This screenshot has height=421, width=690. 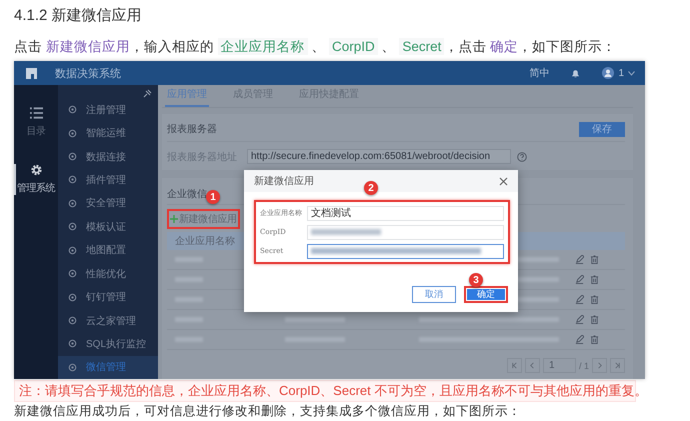 What do you see at coordinates (36, 122) in the screenshot?
I see `rail-item: 目录` at bounding box center [36, 122].